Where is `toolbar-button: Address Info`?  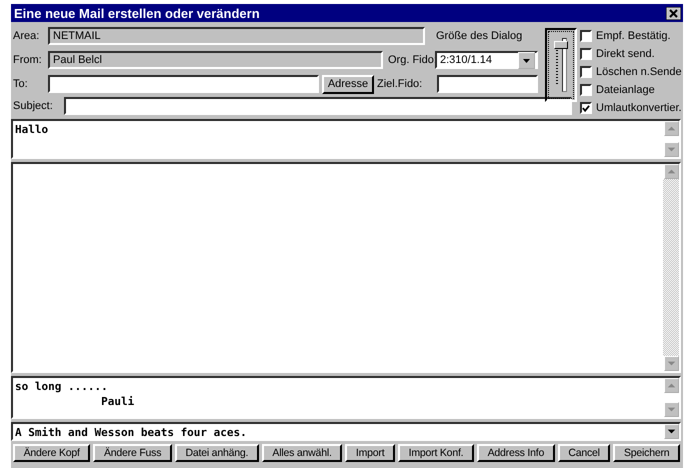 toolbar-button: Address Info is located at coordinates (516, 453).